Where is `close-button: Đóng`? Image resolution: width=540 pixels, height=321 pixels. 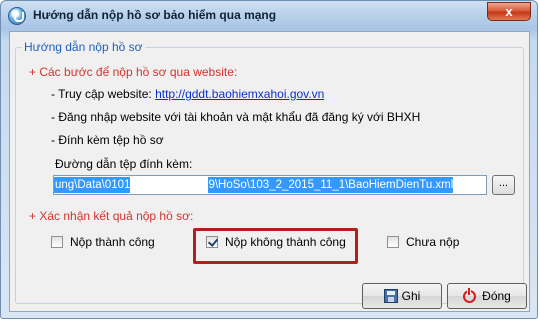 close-button: Đóng is located at coordinates (487, 296).